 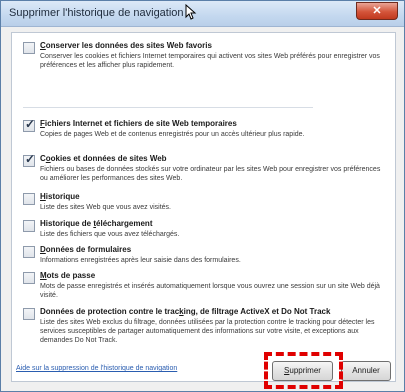 I want to click on option-title: Données de formulaires, so click(x=86, y=249).